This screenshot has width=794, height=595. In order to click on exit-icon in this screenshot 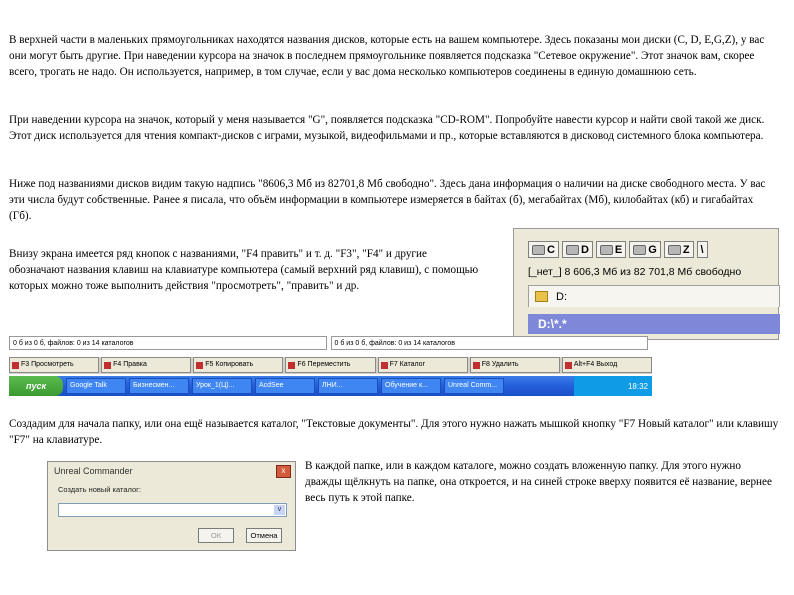, I will do `click(568, 365)`.